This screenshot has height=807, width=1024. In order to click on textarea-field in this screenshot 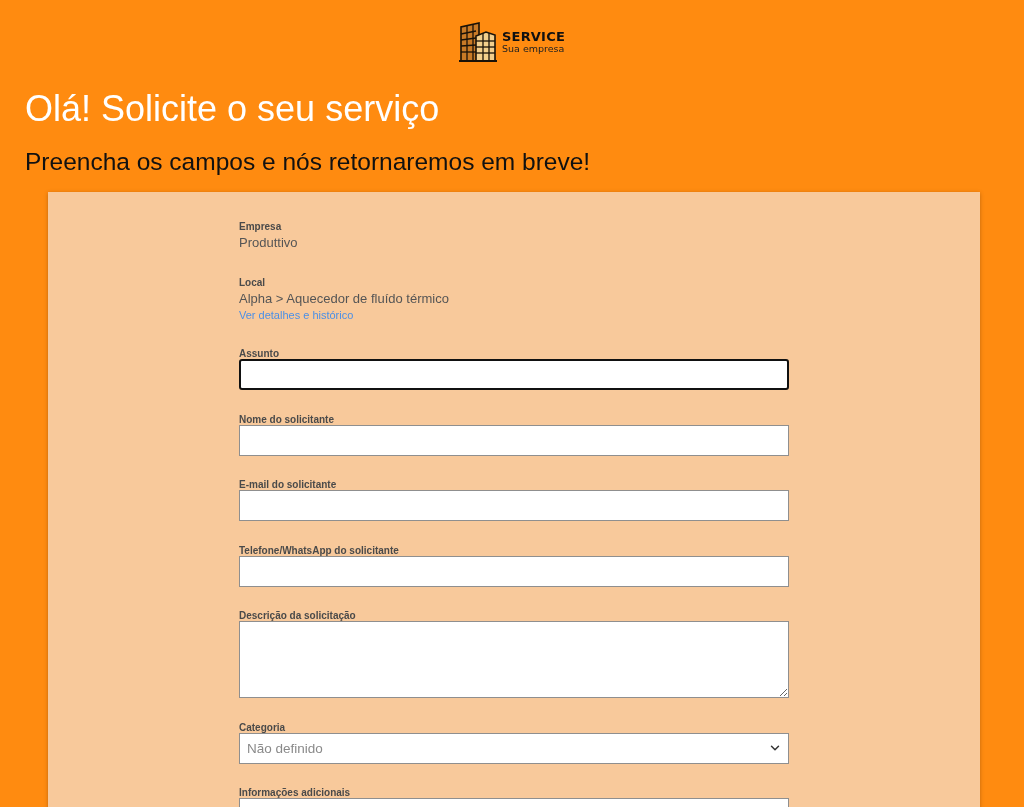, I will do `click(514, 659)`.